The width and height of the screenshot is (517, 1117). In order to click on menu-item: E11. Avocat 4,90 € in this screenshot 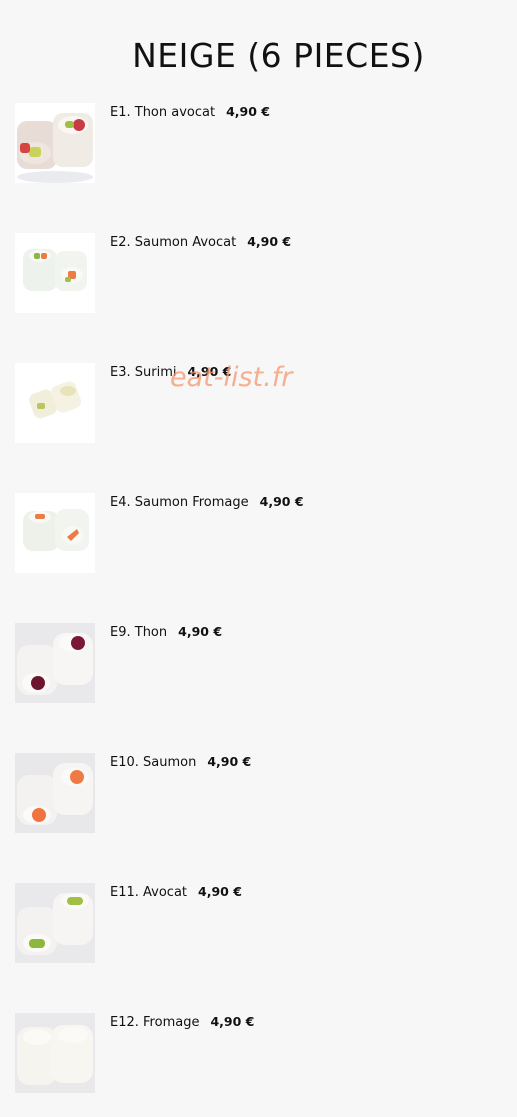, I will do `click(255, 923)`.